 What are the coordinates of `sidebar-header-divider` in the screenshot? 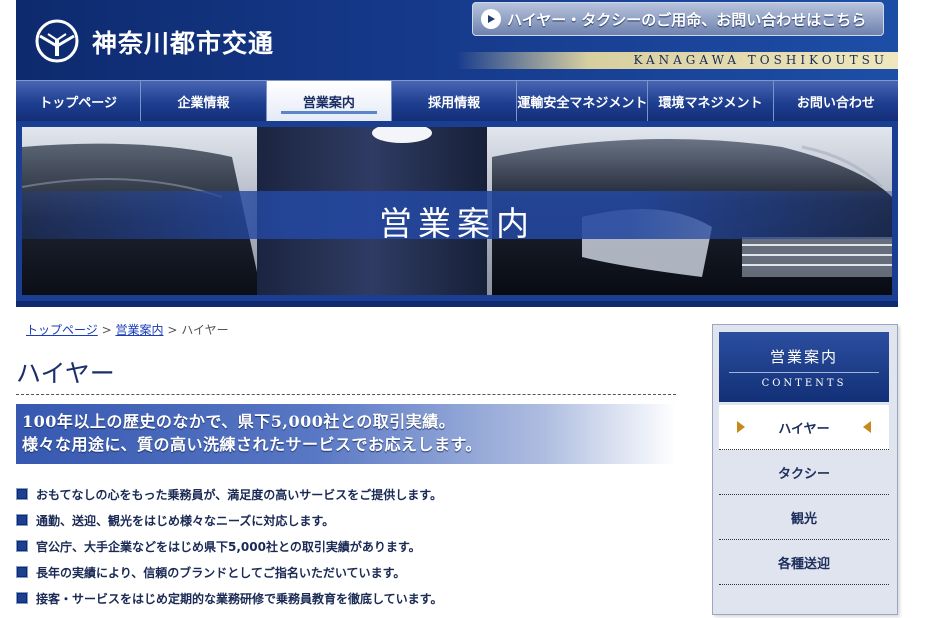 It's located at (804, 372).